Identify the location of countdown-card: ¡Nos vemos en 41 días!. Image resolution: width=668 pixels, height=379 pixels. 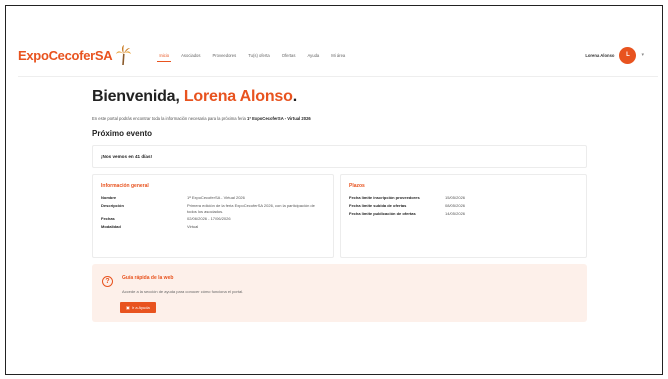
(339, 156).